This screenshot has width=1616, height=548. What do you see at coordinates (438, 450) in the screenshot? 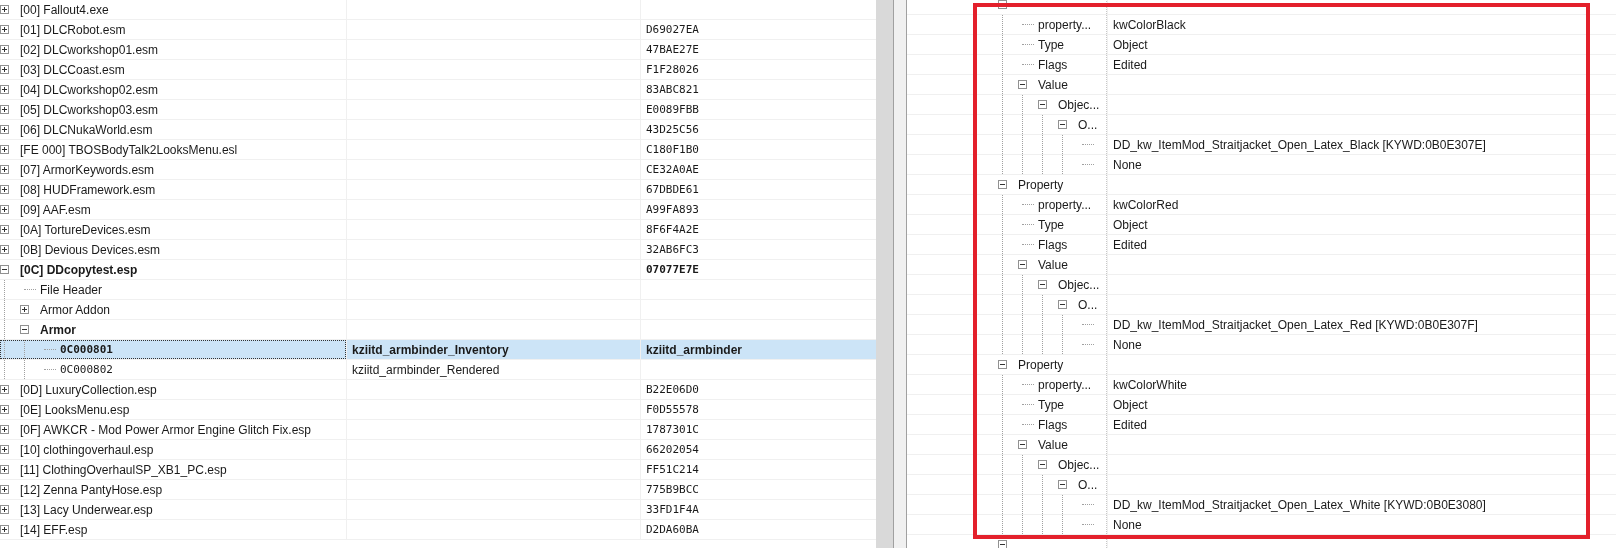
I see `tree-row: [10] clothingoverhaul.esp 66202054` at bounding box center [438, 450].